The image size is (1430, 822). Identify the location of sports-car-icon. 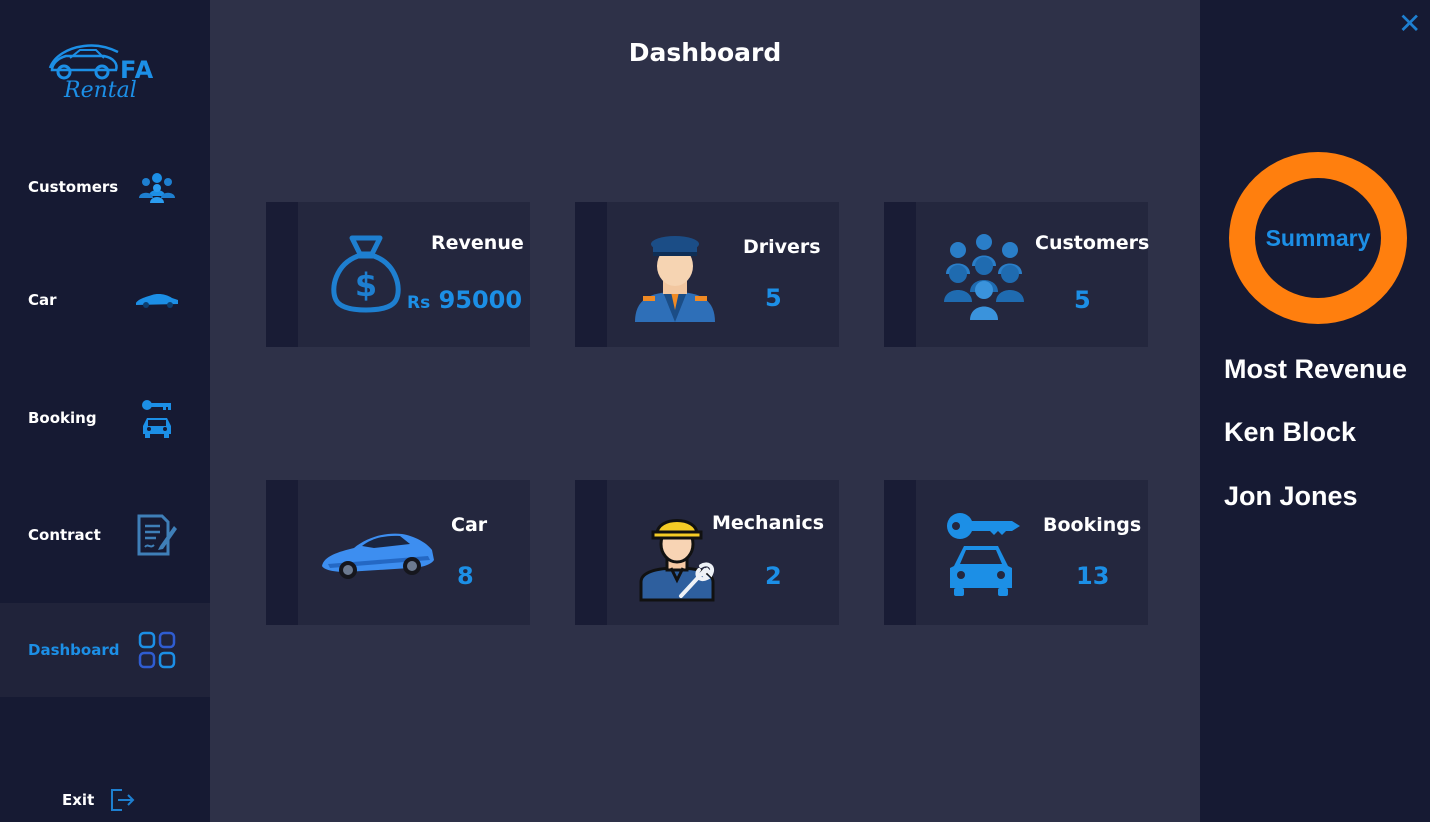
(378, 556).